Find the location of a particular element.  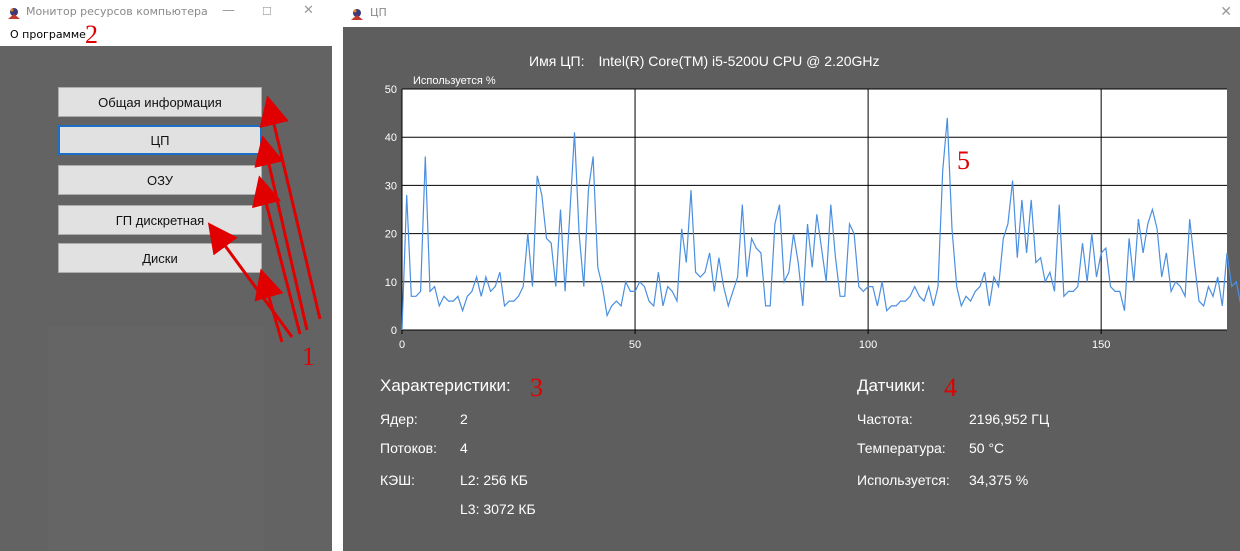

main-window-title: Монитор ресурсов компьютера is located at coordinates (117, 11).